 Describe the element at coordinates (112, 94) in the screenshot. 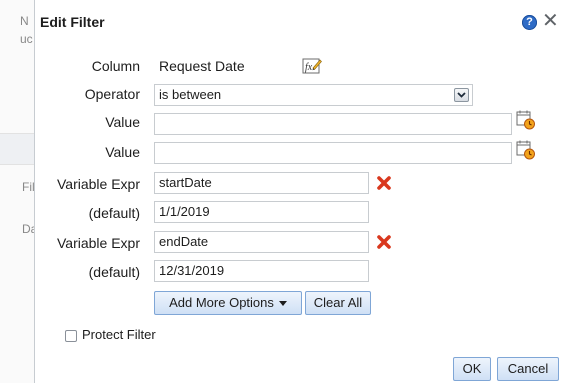

I see `operator-label: Operator` at that location.